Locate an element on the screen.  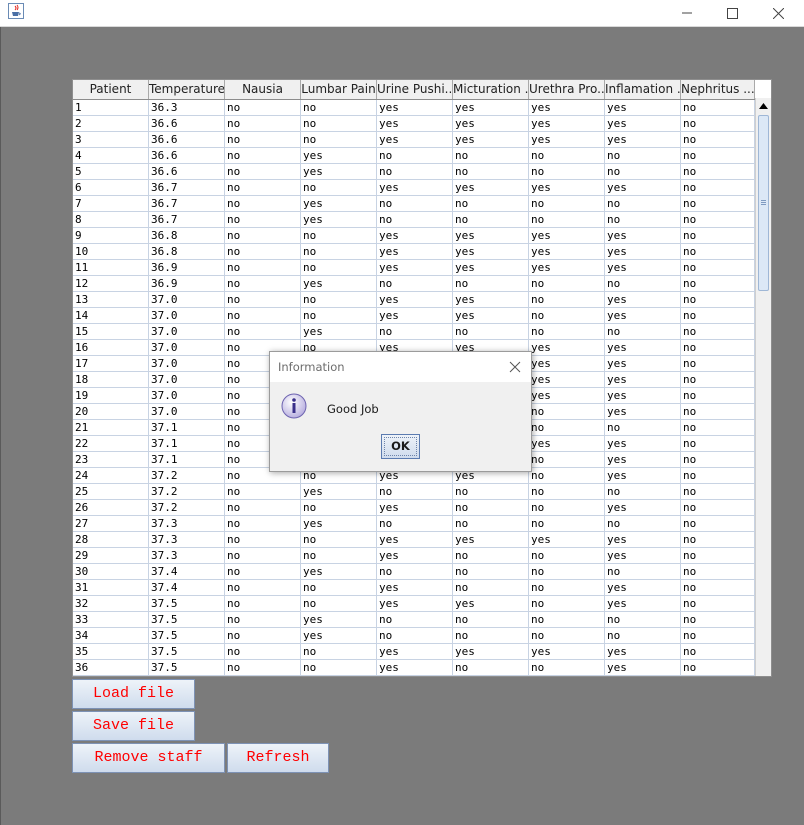
table-cell: 13 is located at coordinates (111, 299).